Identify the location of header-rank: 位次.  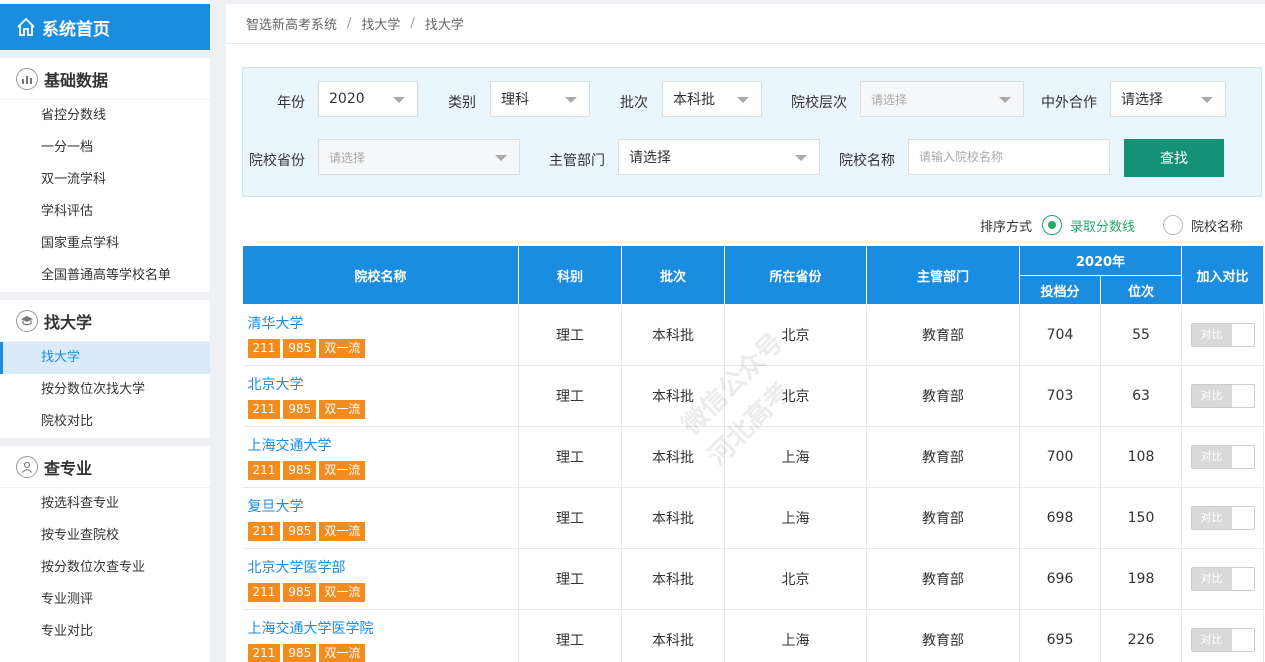
(1141, 290).